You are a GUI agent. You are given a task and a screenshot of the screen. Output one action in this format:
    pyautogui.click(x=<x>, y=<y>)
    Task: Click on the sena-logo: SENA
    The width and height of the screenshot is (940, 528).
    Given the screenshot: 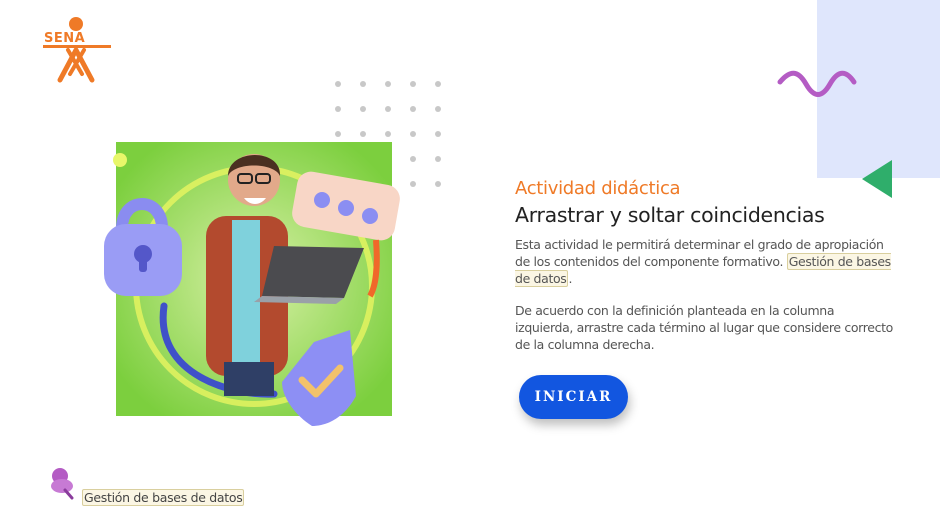 What is the action you would take?
    pyautogui.click(x=77, y=51)
    